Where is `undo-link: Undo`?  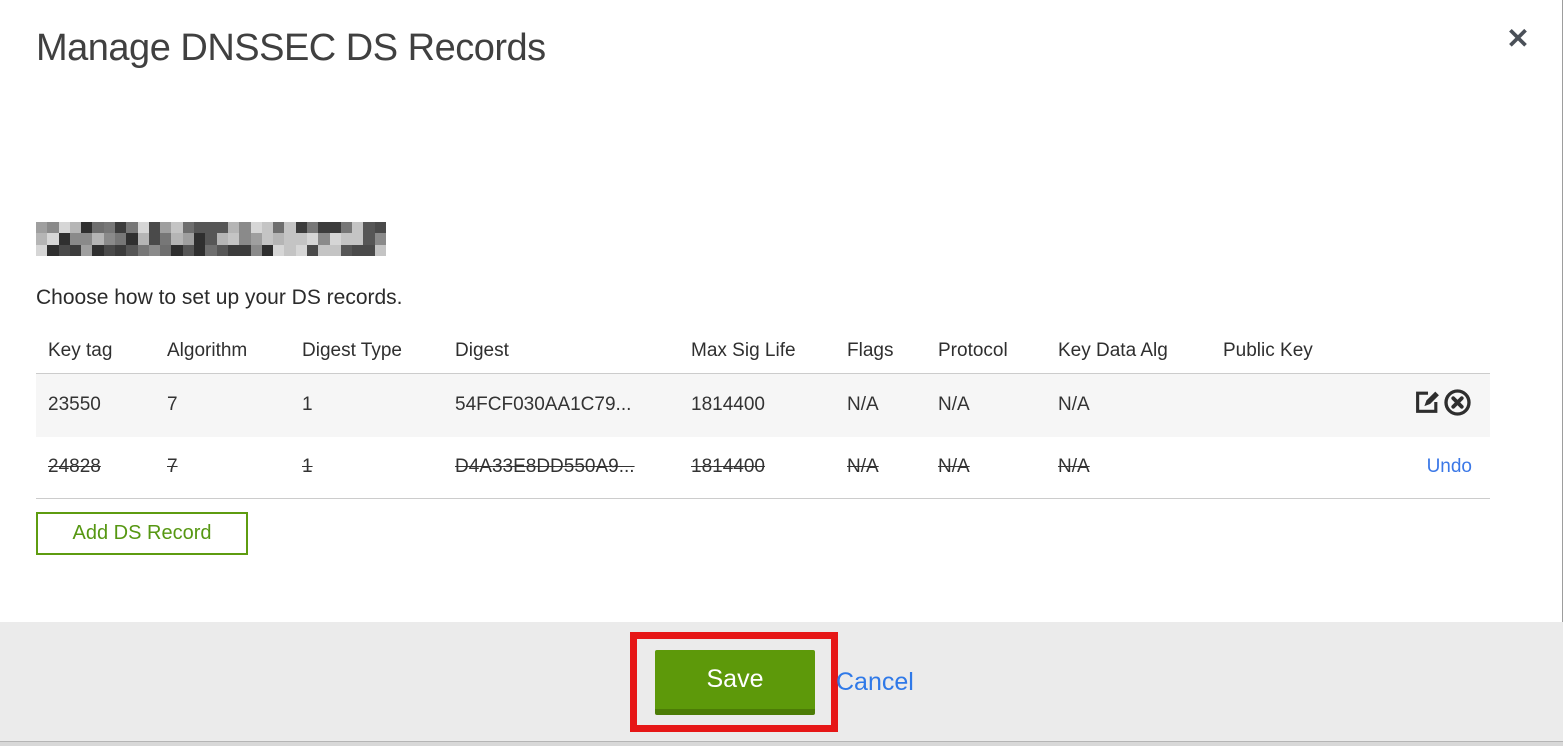 undo-link: Undo is located at coordinates (1449, 466).